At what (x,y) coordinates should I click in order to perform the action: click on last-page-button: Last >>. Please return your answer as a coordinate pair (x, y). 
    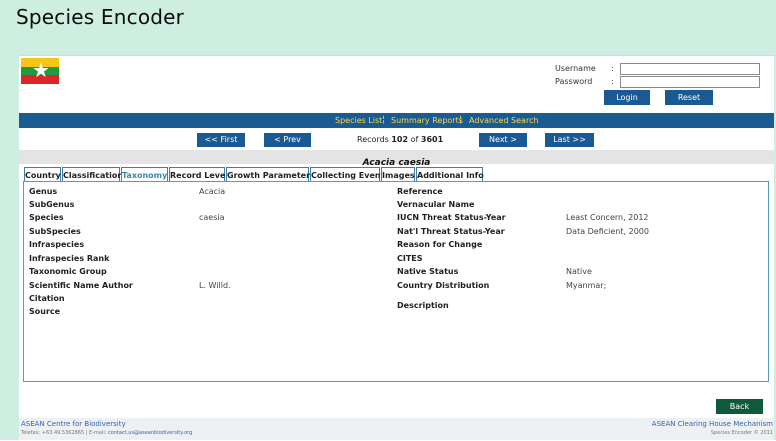
    Looking at the image, I should click on (569, 140).